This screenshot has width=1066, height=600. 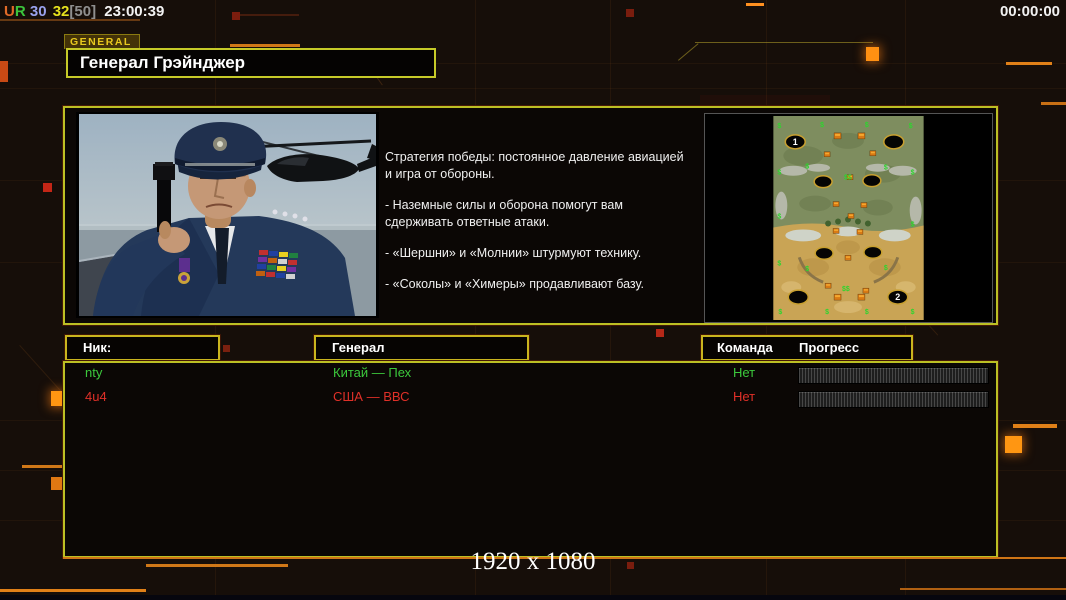 I want to click on player-nick: nty, so click(x=94, y=372).